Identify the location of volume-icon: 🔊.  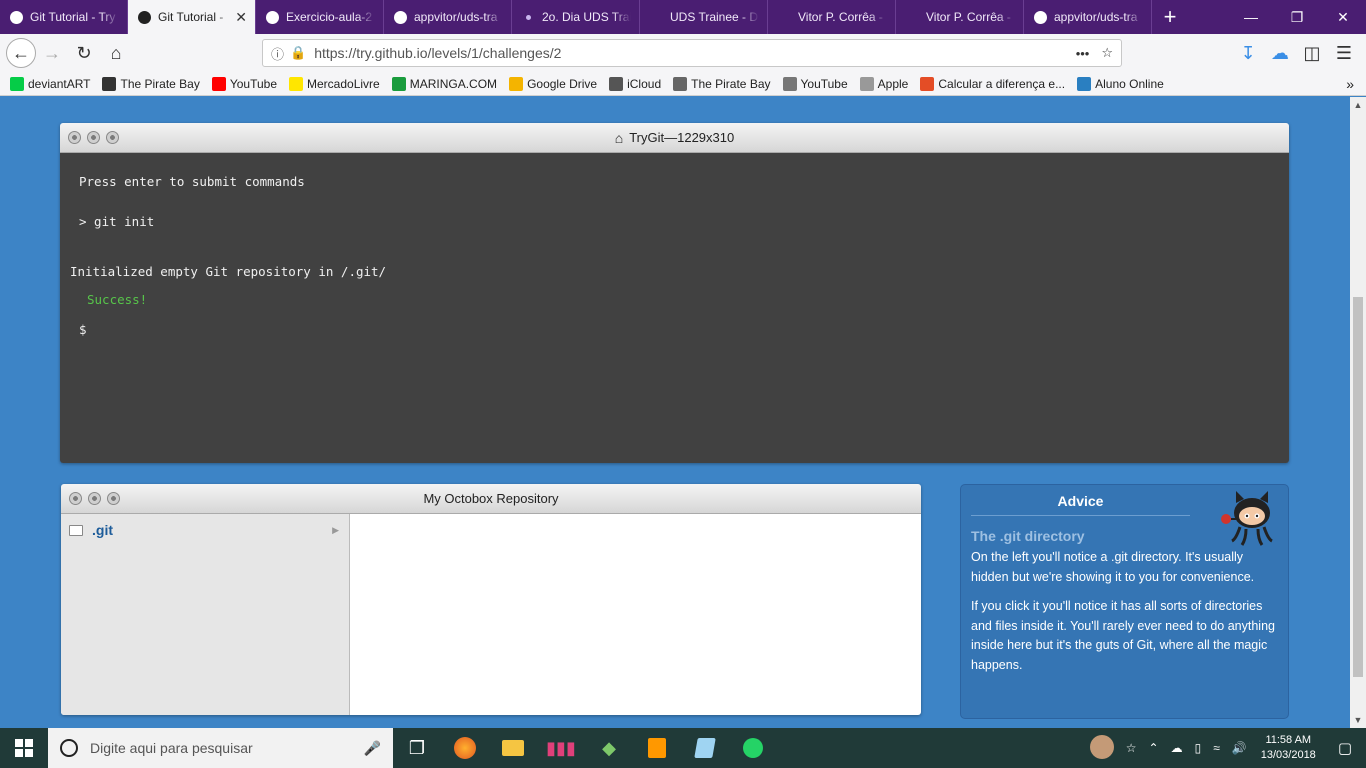
(1239, 748).